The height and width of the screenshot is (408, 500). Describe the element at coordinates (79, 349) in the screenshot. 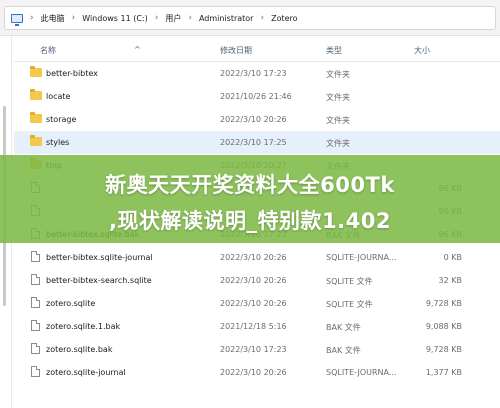

I see `file-name: zotero.sqlite.bak` at that location.